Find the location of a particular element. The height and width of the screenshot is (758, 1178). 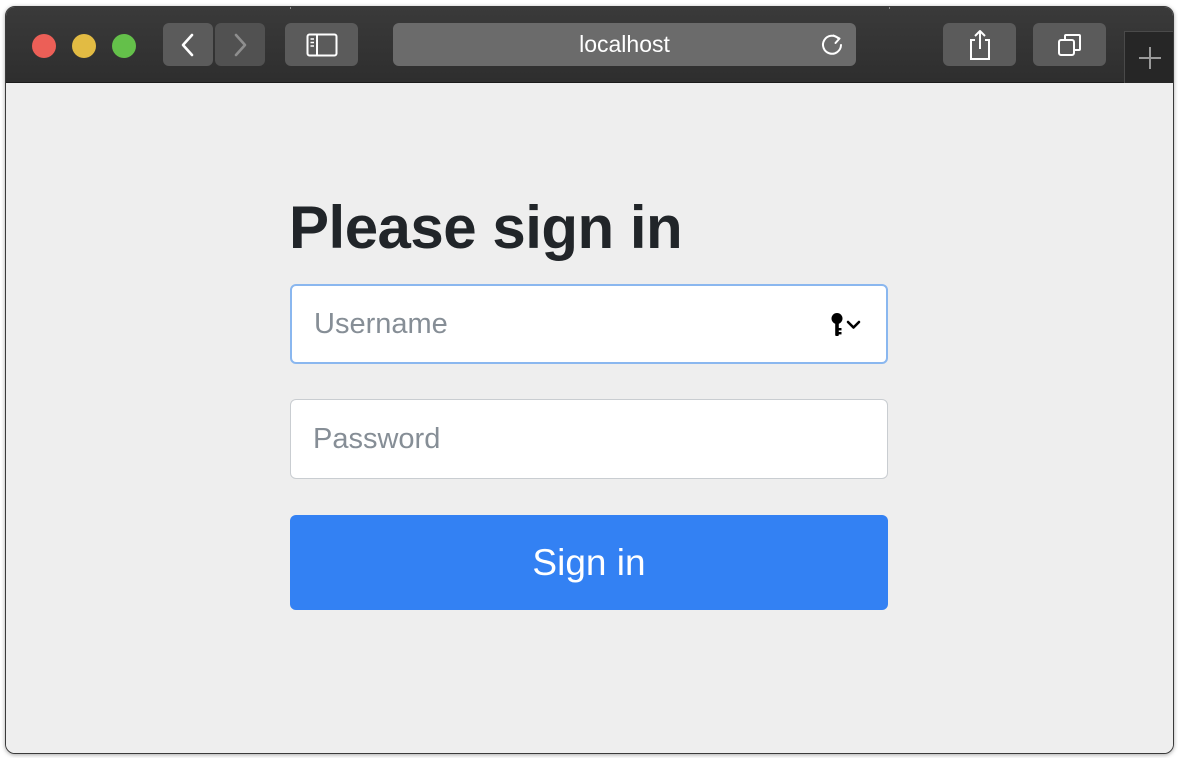

plus-icon is located at coordinates (1149, 58).